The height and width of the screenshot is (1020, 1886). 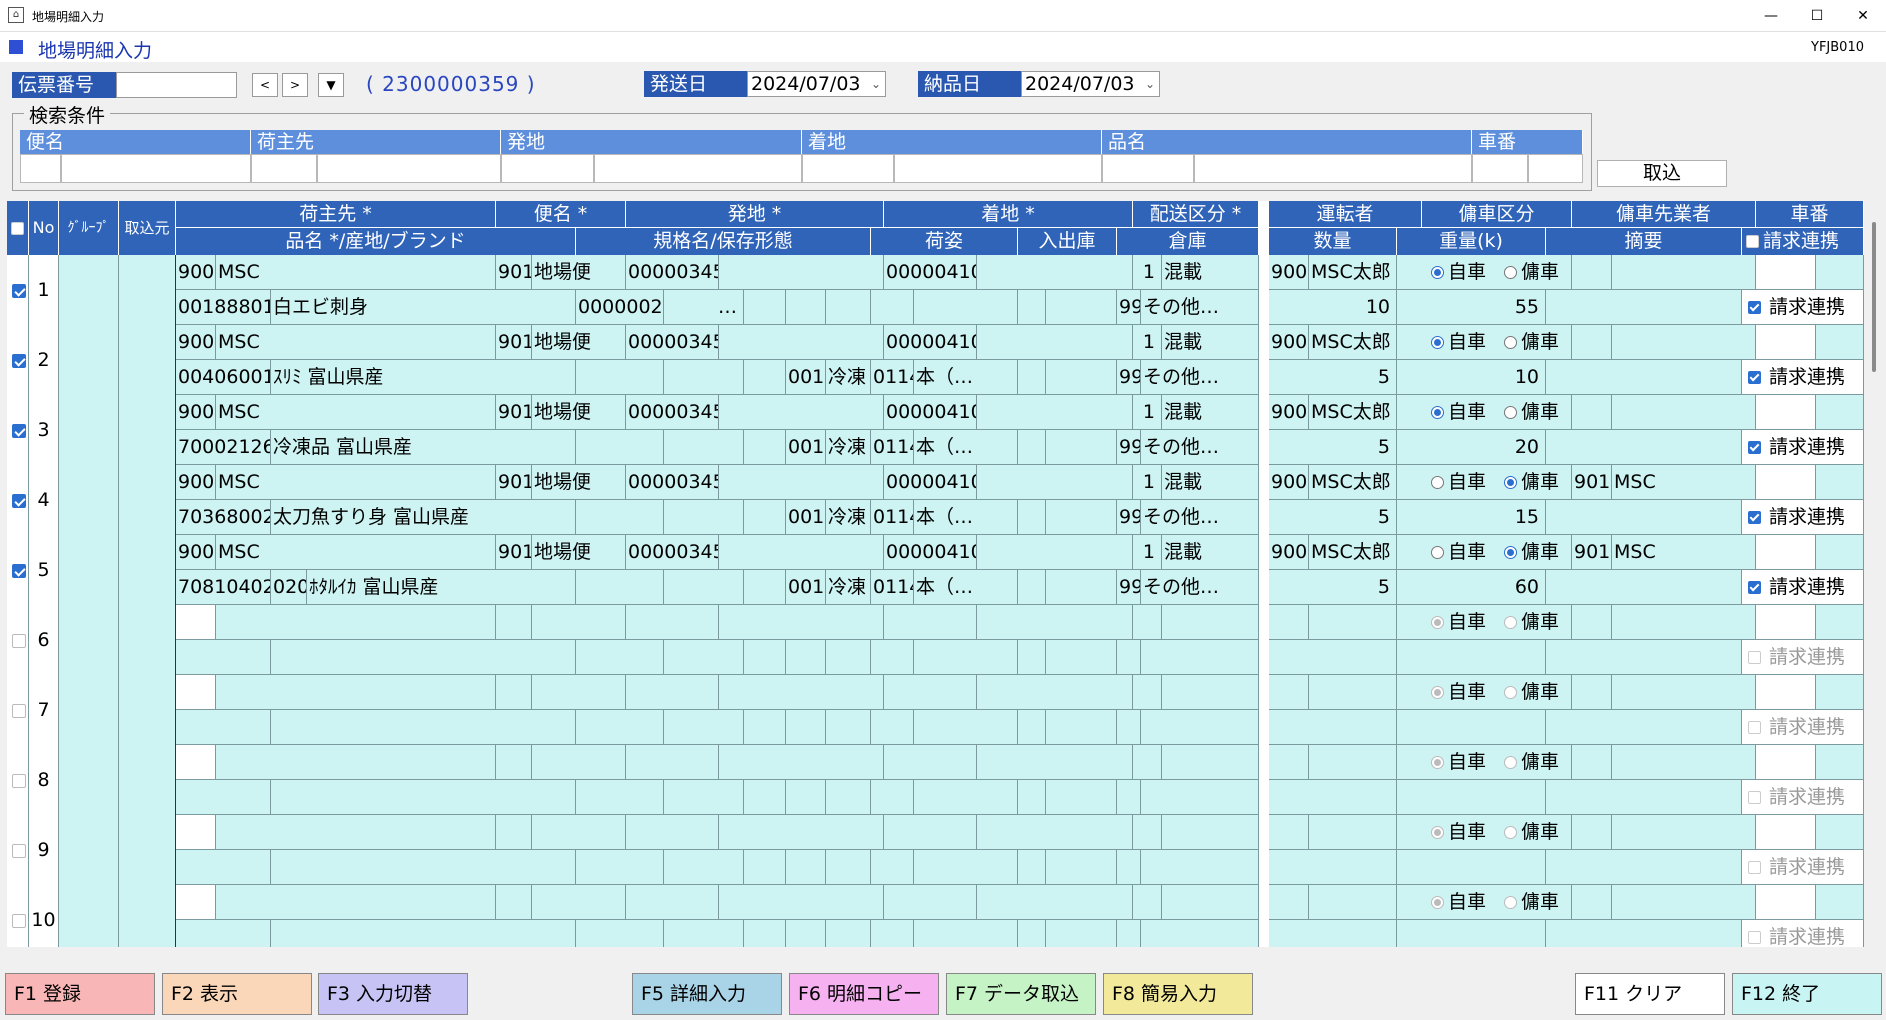 I want to click on delivery-name-cell: 混載, so click(x=1210, y=482).